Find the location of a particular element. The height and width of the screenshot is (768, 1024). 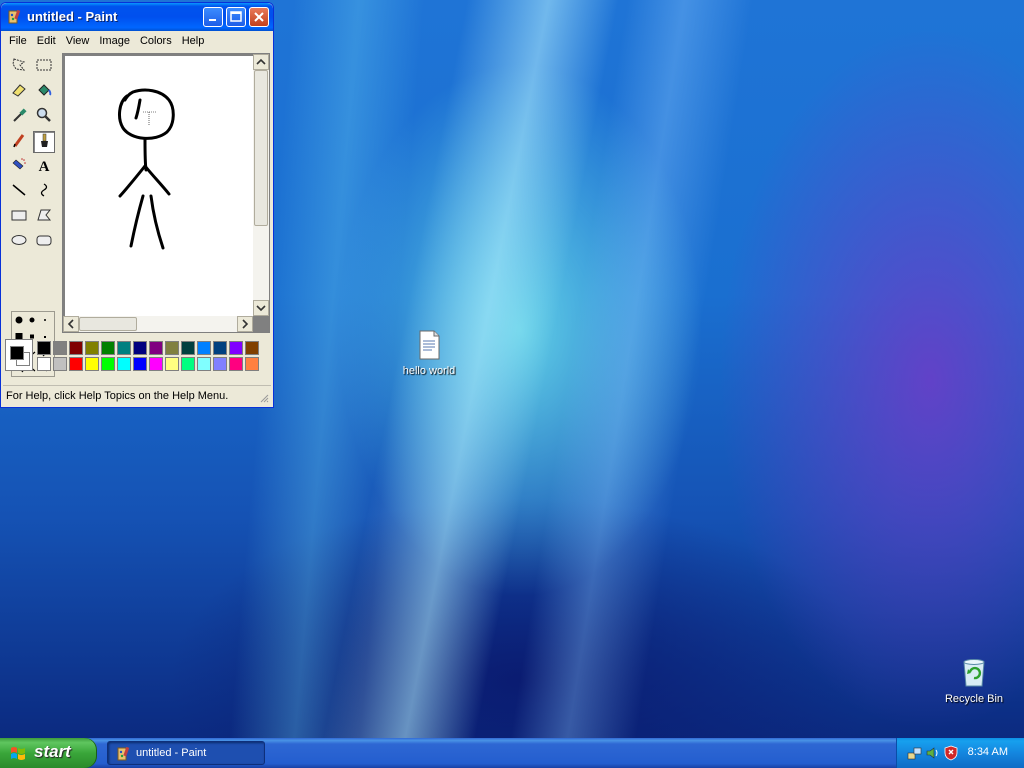

curve-icon is located at coordinates (44, 190).